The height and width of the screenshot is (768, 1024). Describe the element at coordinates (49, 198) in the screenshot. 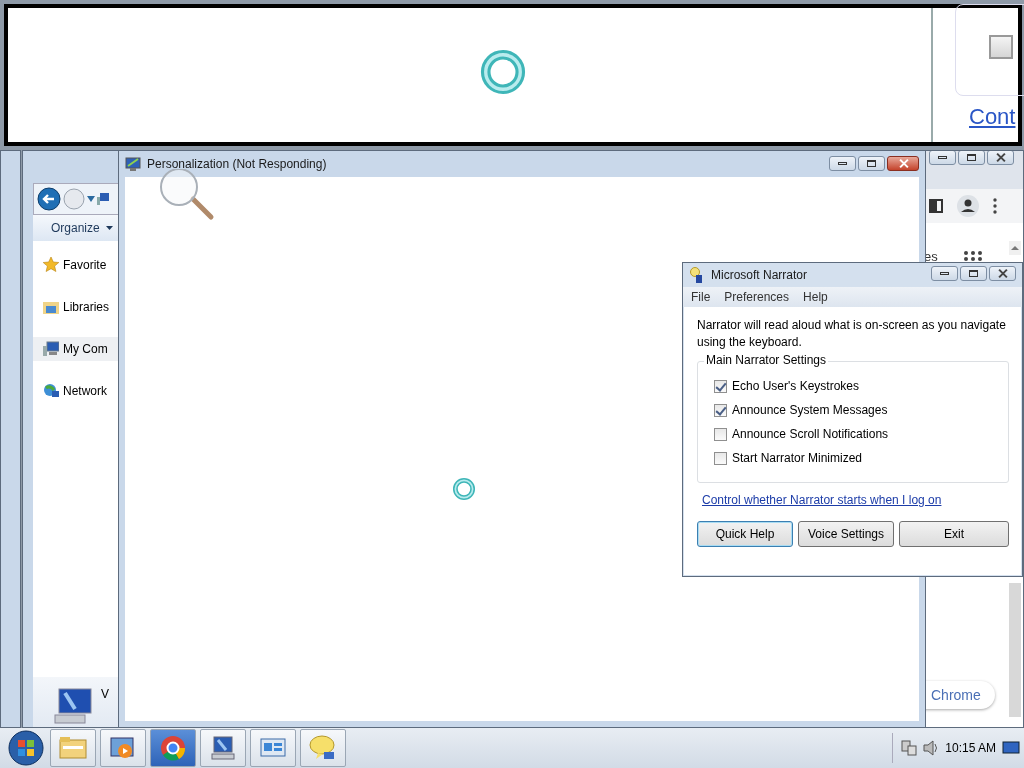

I see `back-button` at that location.